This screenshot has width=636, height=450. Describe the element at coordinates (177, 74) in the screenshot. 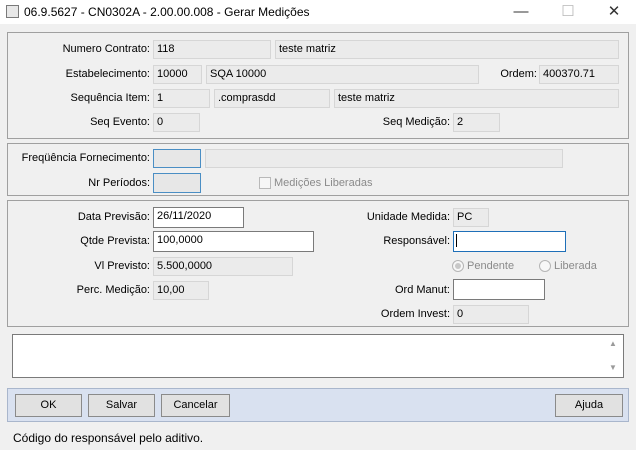

I see `estabelecimento-code-field: 10000` at that location.